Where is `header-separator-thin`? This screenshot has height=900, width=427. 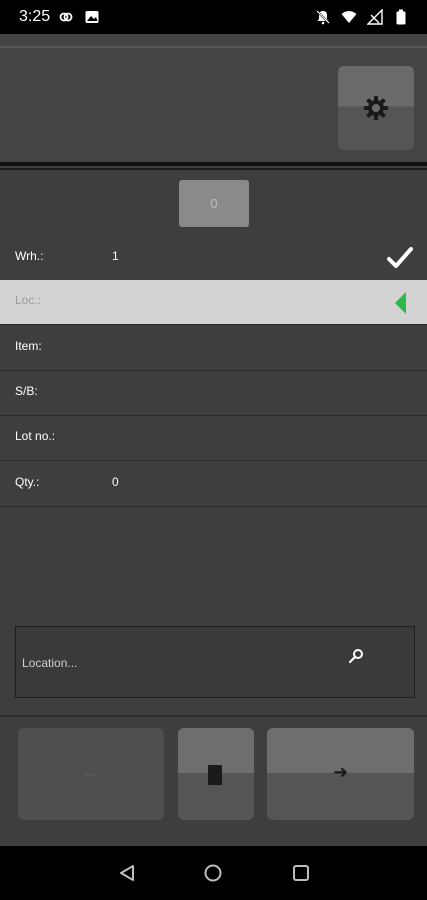
header-separator-thin is located at coordinates (213, 169).